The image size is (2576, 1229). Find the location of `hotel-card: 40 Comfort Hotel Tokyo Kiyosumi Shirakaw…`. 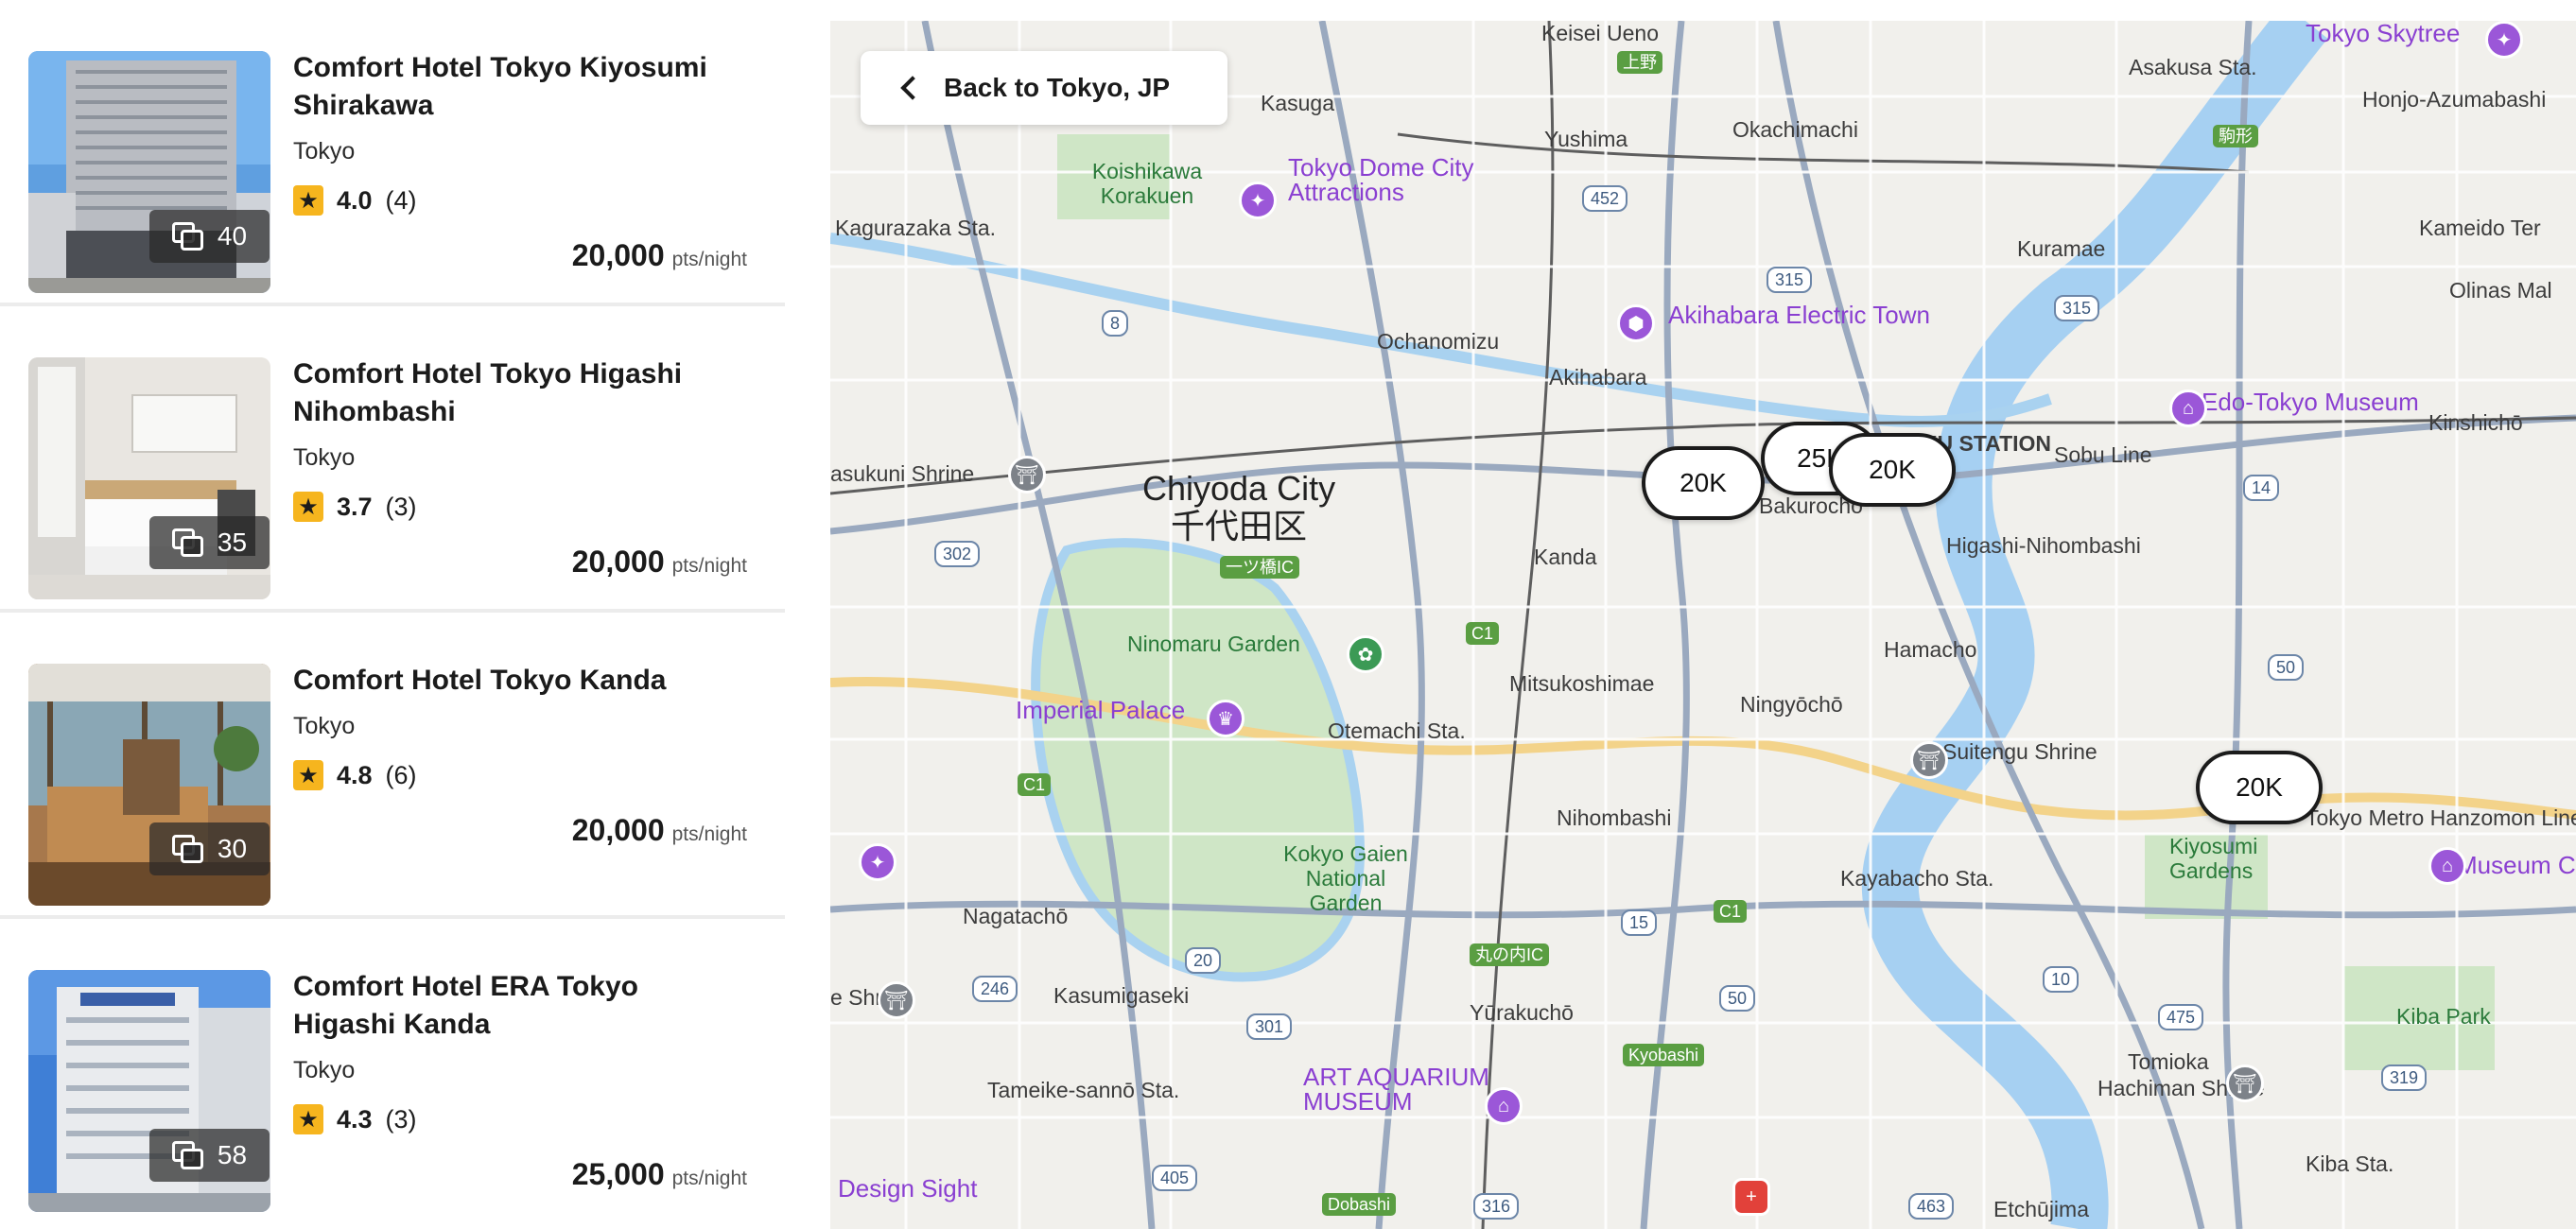

hotel-card: 40 Comfort Hotel Tokyo Kiyosumi Shirakaw… is located at coordinates (392, 153).